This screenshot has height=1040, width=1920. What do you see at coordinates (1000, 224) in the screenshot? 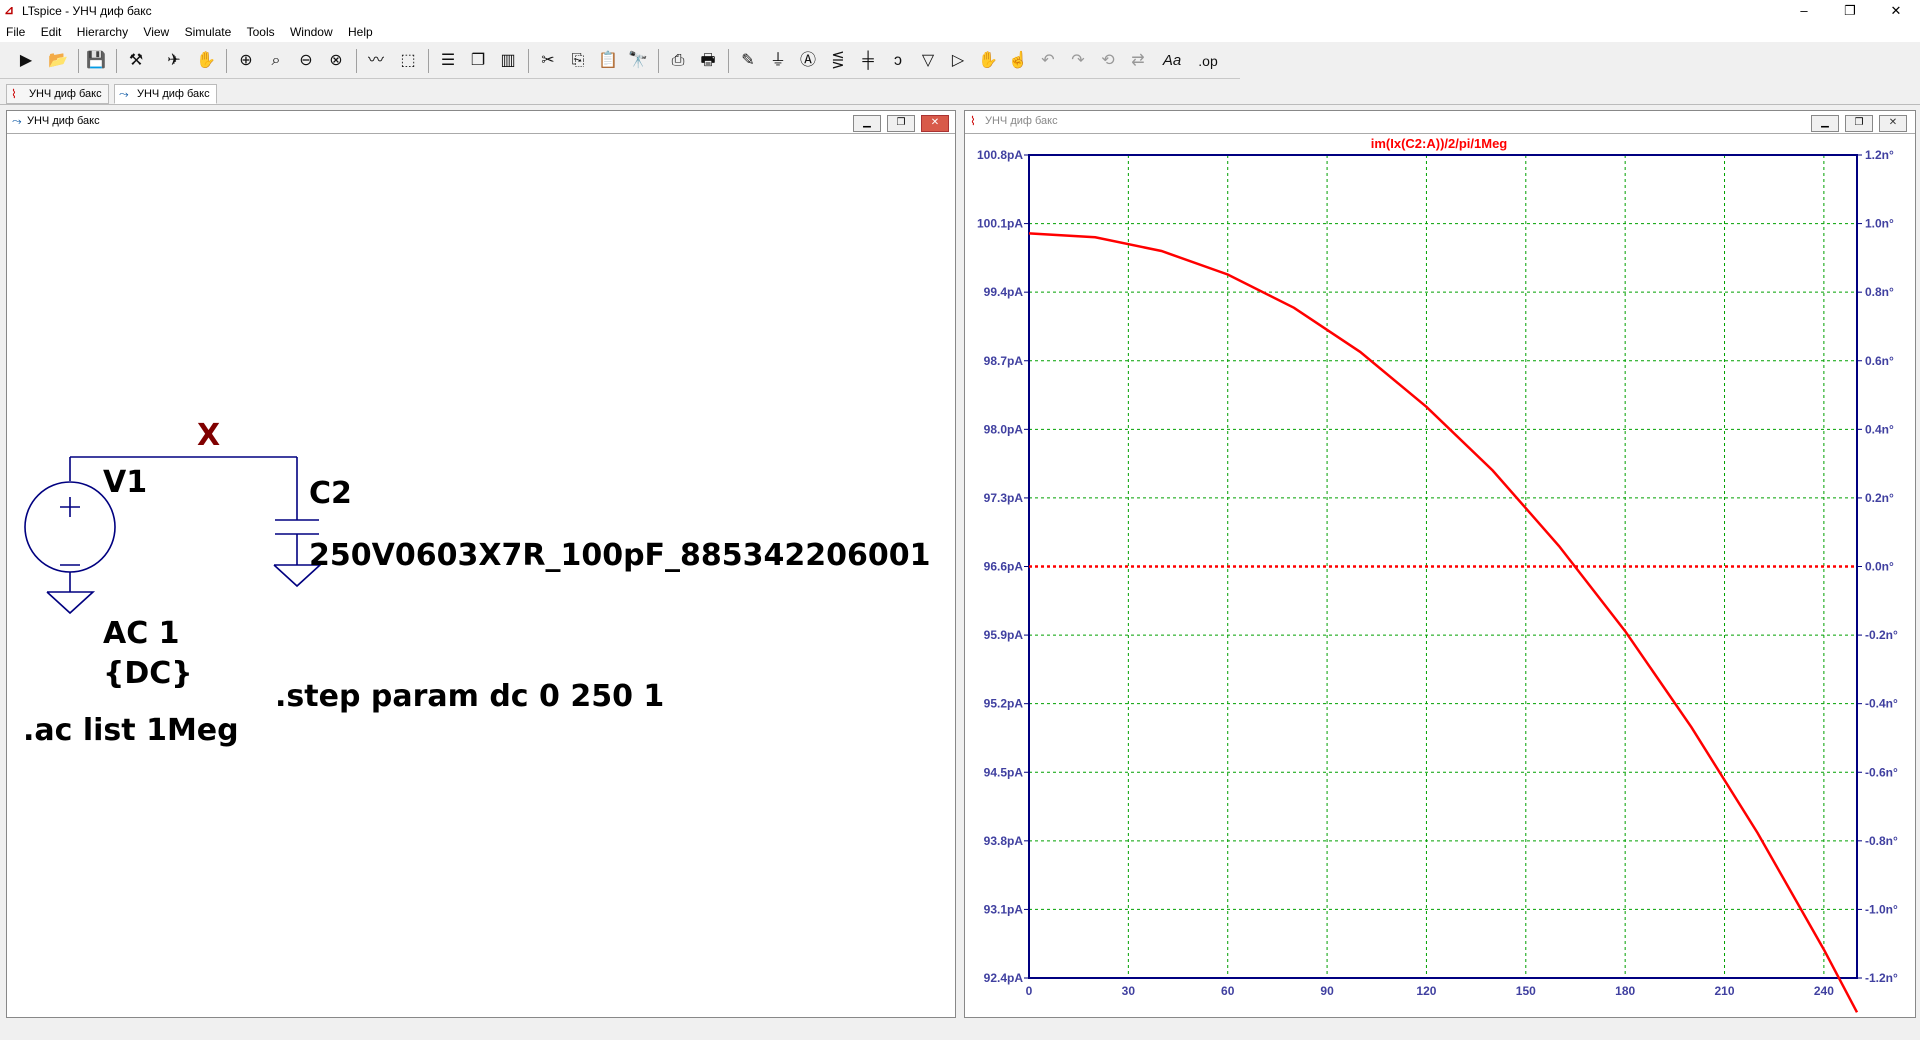
I see `y-tick-label: 100.1pA` at bounding box center [1000, 224].